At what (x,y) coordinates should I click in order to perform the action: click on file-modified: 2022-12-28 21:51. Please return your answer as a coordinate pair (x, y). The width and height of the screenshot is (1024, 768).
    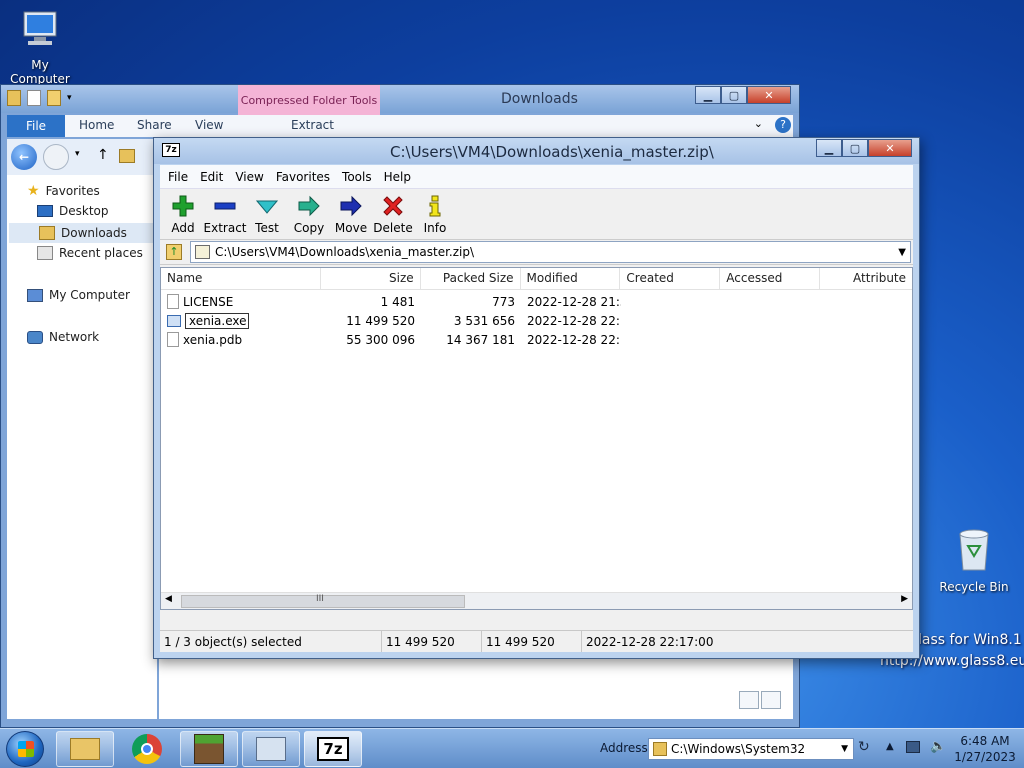
    Looking at the image, I should click on (574, 301).